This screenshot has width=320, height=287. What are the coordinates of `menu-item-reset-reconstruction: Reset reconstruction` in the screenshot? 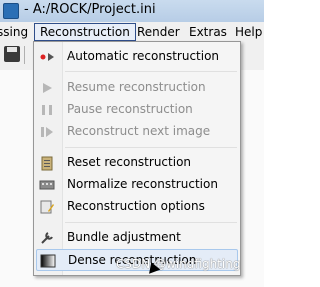 It's located at (137, 163).